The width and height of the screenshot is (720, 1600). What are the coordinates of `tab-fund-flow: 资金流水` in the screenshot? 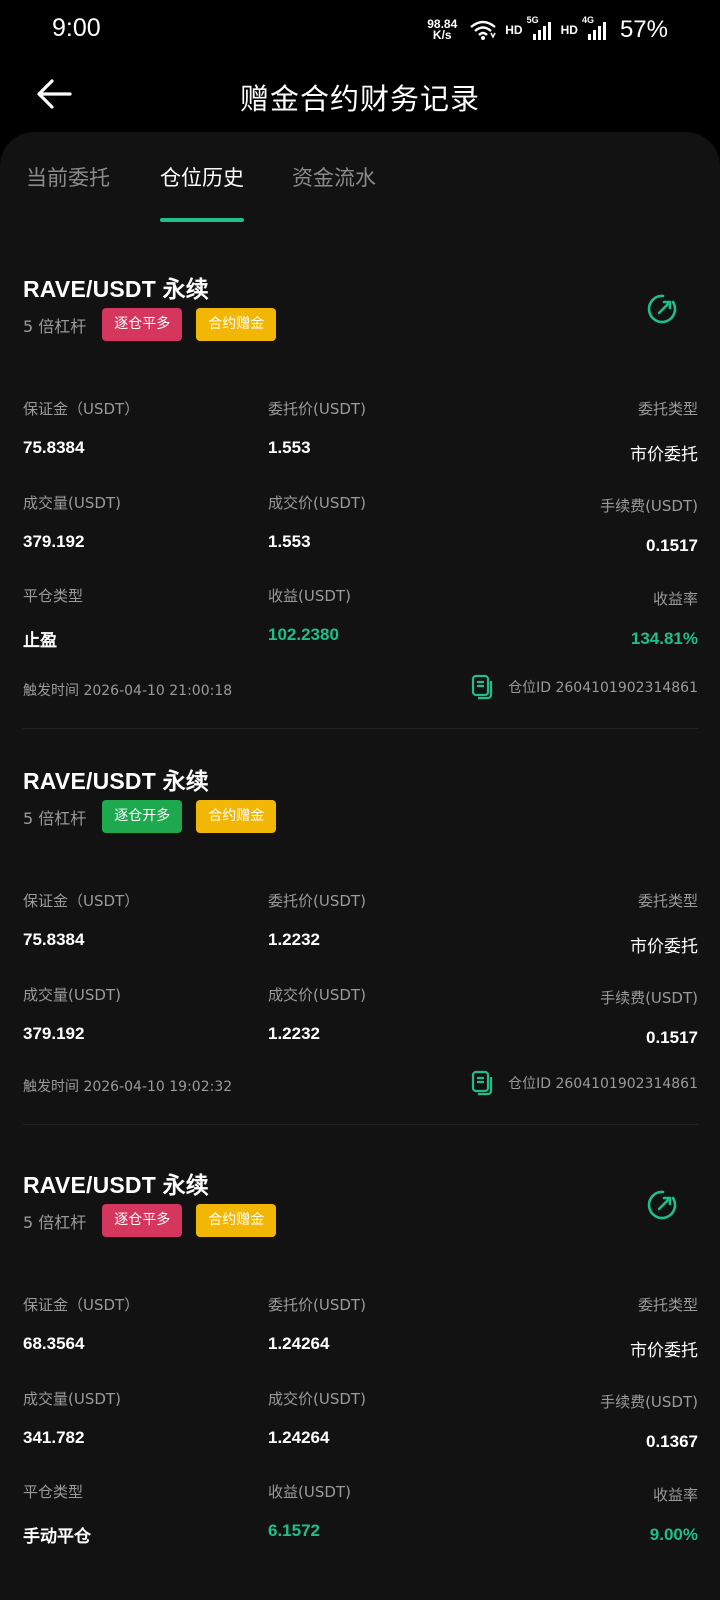 It's located at (334, 177).